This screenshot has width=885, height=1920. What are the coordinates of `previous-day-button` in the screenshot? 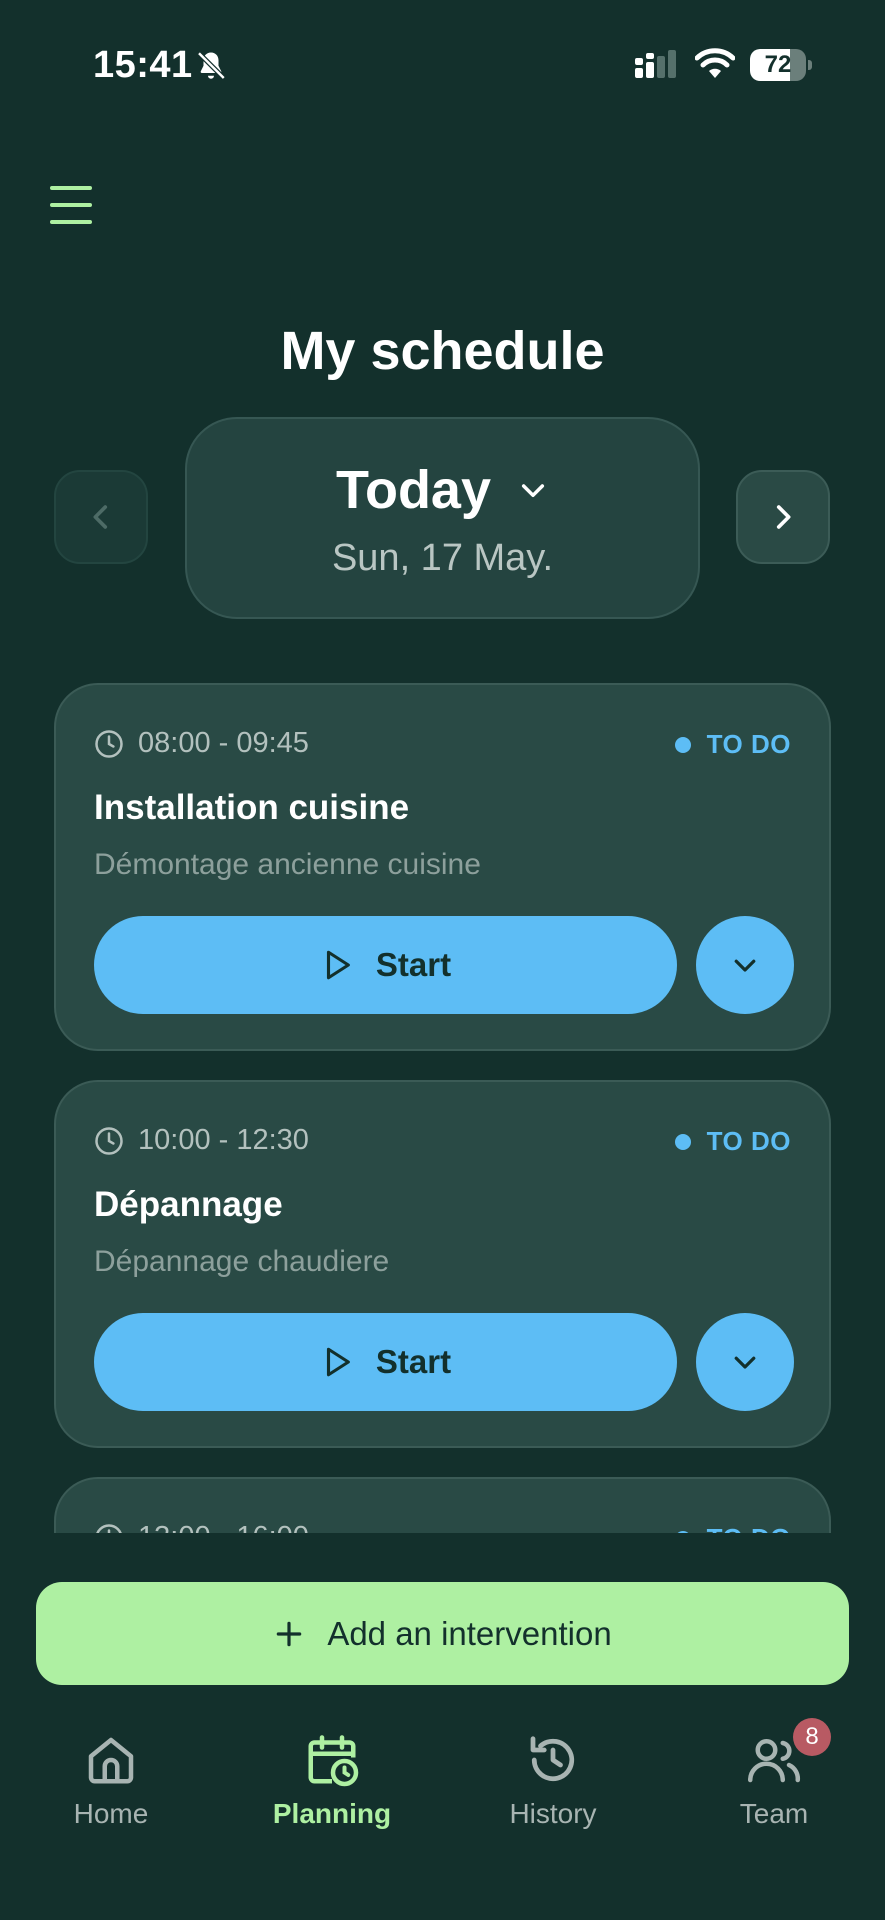 It's located at (101, 517).